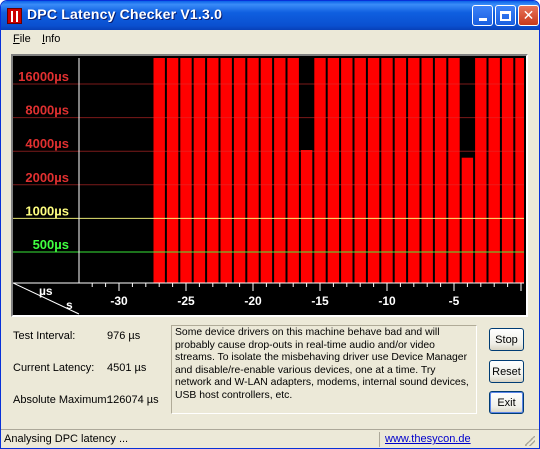  Describe the element at coordinates (506, 402) in the screenshot. I see `exit-button: Exit` at that location.